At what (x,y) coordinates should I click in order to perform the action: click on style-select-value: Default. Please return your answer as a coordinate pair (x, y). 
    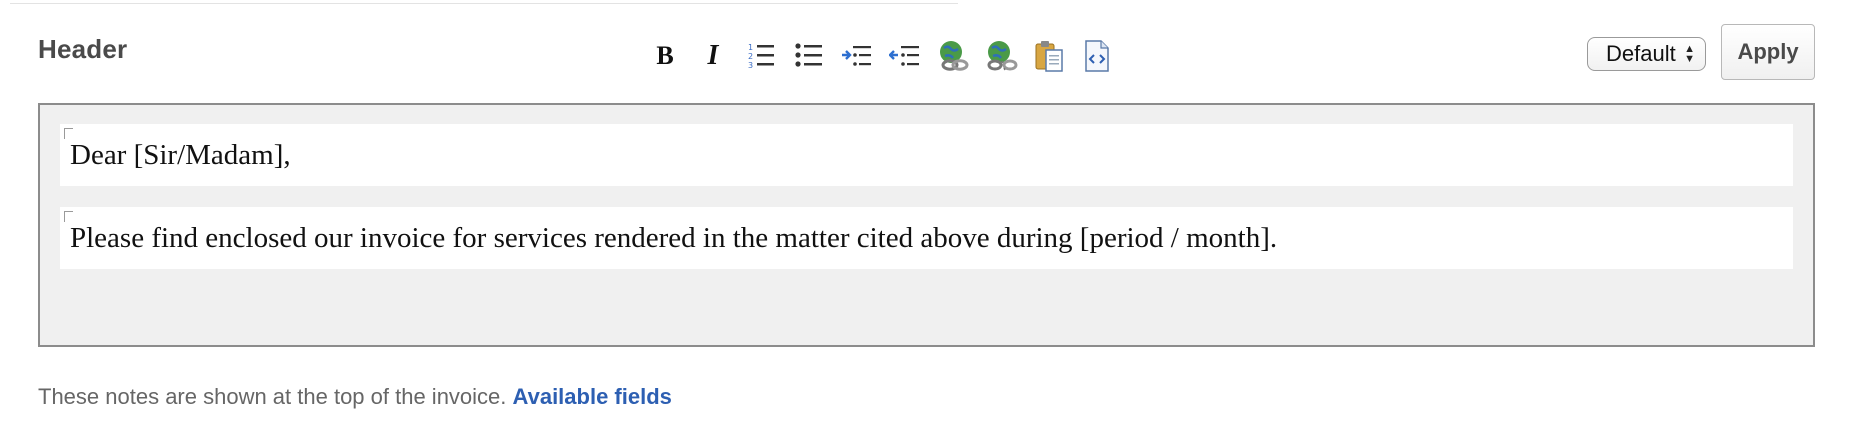
    Looking at the image, I should click on (1641, 53).